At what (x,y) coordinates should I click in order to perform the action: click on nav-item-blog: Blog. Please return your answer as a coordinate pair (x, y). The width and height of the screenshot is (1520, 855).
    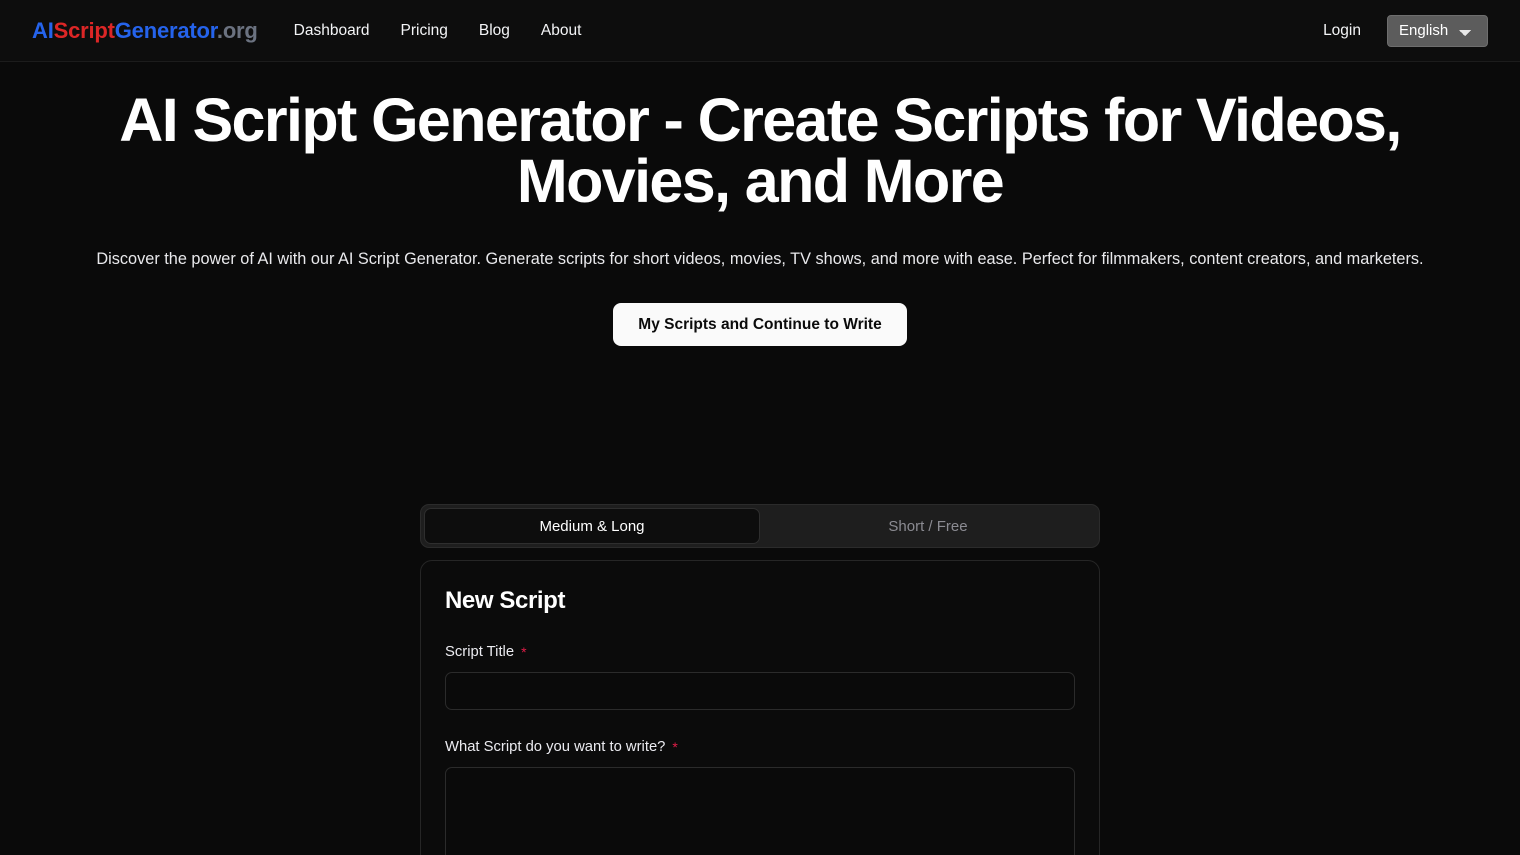
    Looking at the image, I should click on (494, 31).